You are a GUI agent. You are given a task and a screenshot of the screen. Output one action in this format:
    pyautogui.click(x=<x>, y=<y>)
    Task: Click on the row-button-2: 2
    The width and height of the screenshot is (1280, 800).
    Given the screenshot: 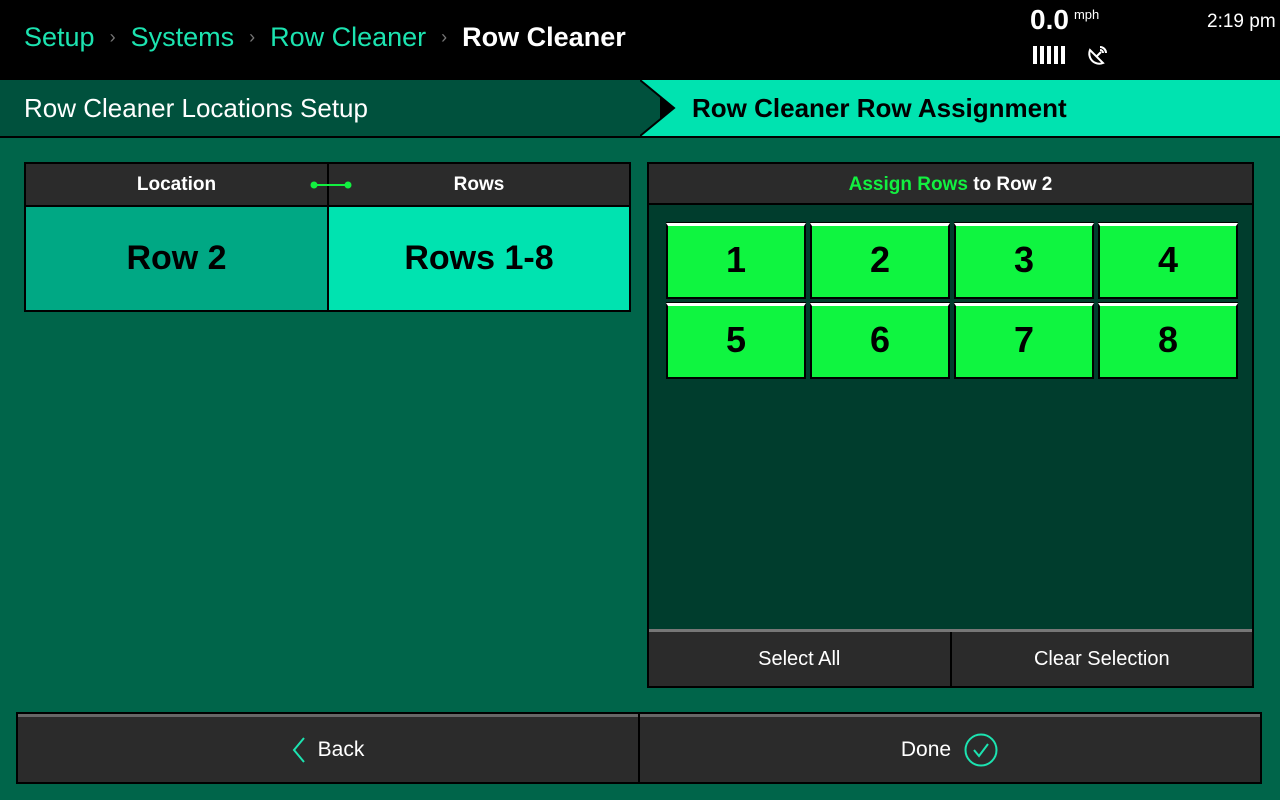 What is the action you would take?
    pyautogui.click(x=880, y=261)
    